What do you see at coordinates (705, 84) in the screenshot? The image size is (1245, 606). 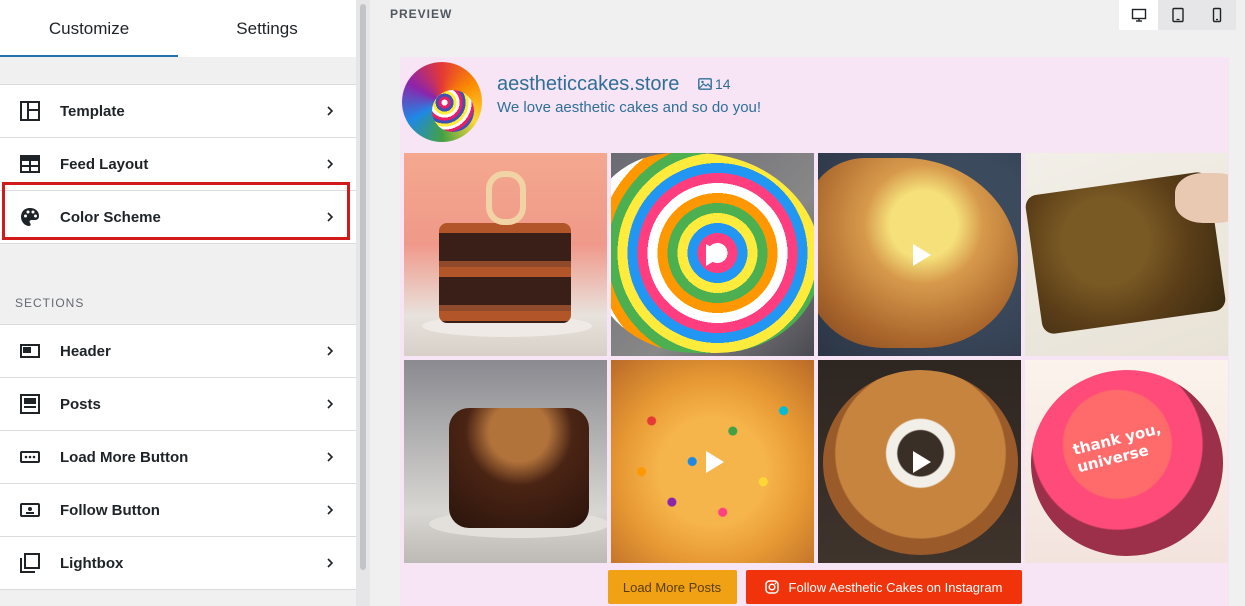 I see `image-icon` at bounding box center [705, 84].